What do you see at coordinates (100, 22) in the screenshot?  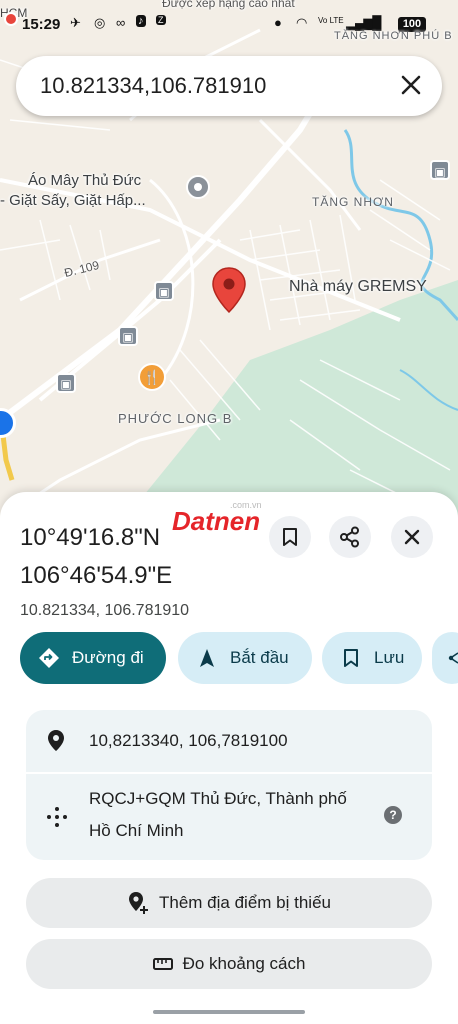 I see `steering-wheel-icon: ◎` at bounding box center [100, 22].